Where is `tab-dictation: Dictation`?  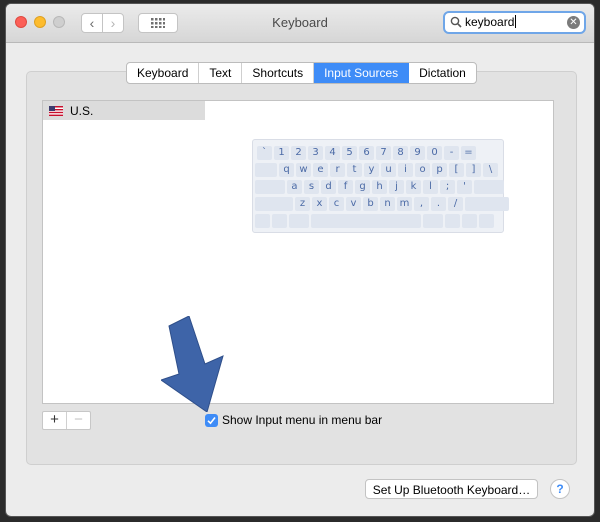
tab-dictation: Dictation is located at coordinates (442, 73).